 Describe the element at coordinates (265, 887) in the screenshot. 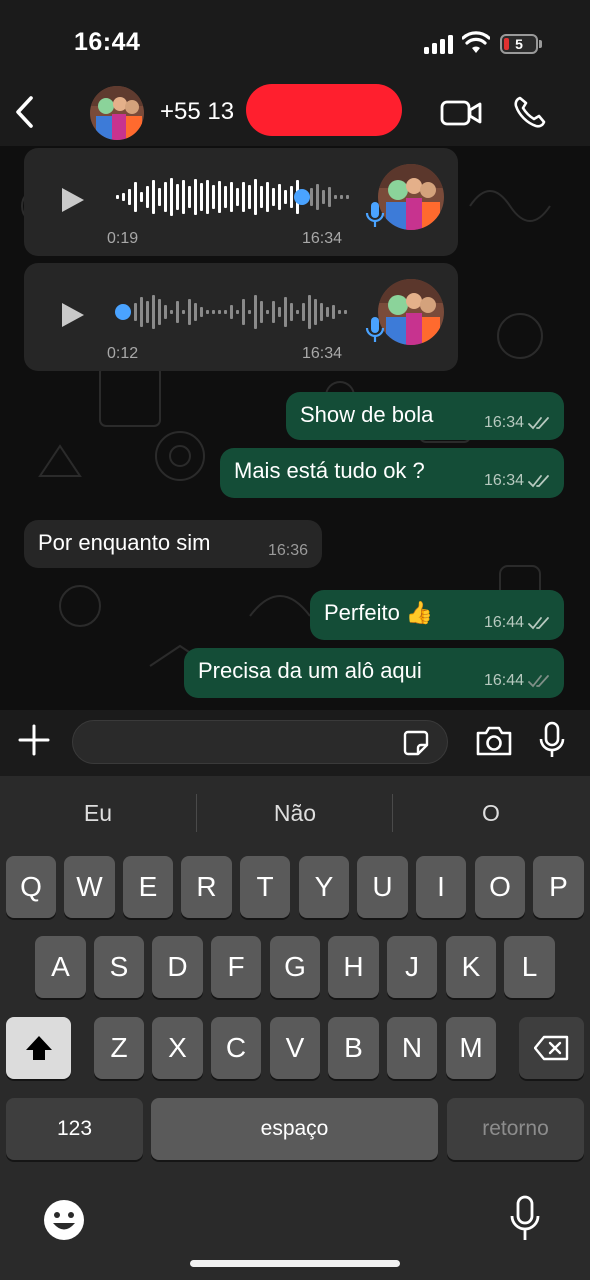

I see `key: T` at that location.